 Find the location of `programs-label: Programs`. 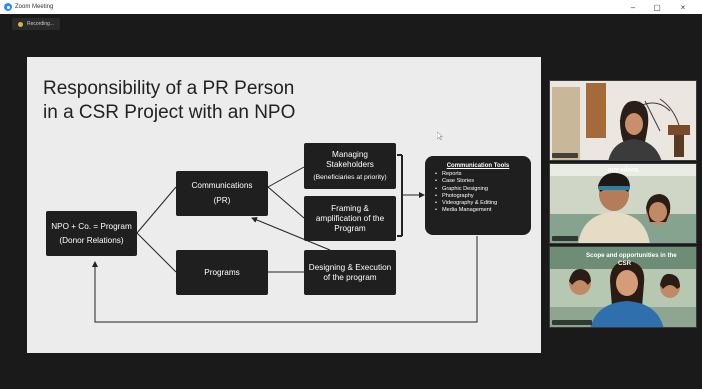

programs-label: Programs is located at coordinates (222, 272).